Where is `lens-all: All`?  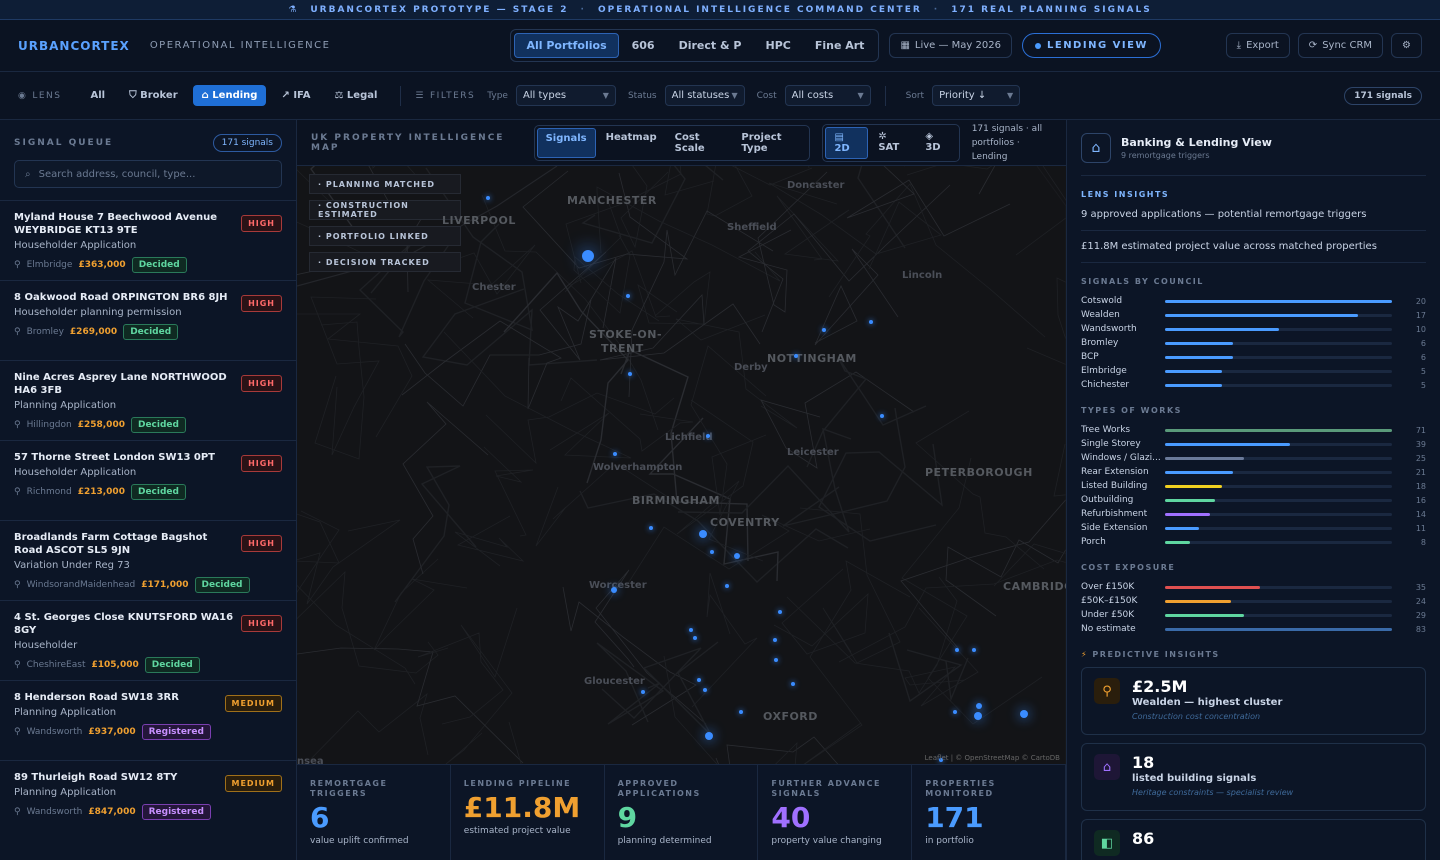 lens-all: All is located at coordinates (98, 95).